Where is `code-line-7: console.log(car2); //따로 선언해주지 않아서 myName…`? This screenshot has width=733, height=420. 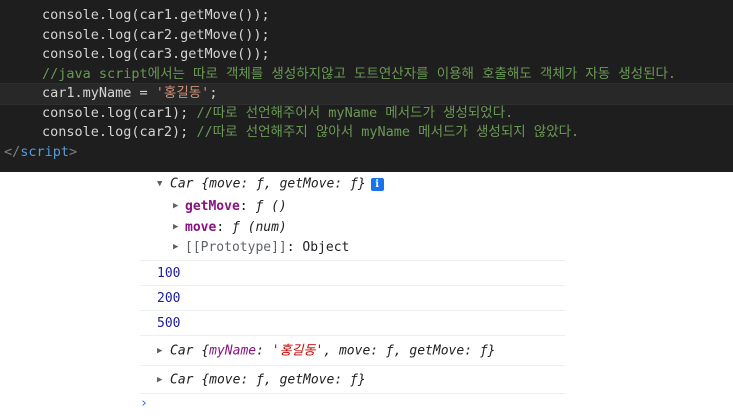
code-line-7: console.log(car2); //따로 선언해주지 않아서 myName… is located at coordinates (366, 133).